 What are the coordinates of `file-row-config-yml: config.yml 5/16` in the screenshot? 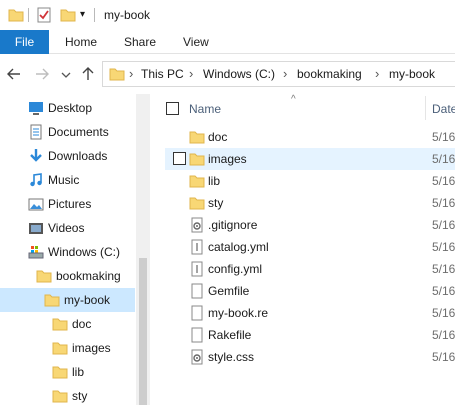 It's located at (310, 269).